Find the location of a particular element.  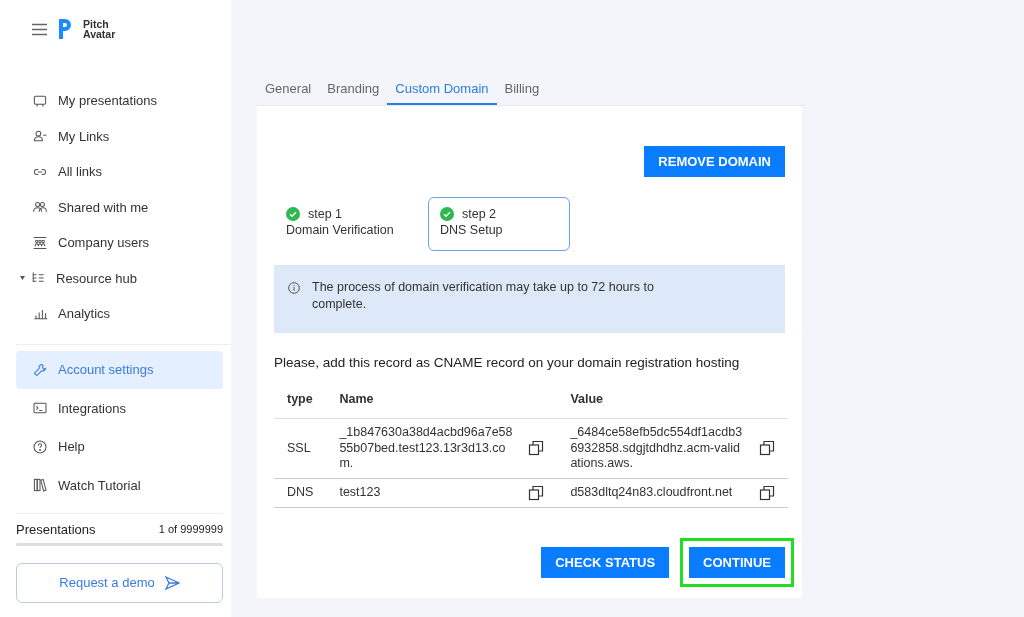

table-cell: SSL is located at coordinates (300, 448).